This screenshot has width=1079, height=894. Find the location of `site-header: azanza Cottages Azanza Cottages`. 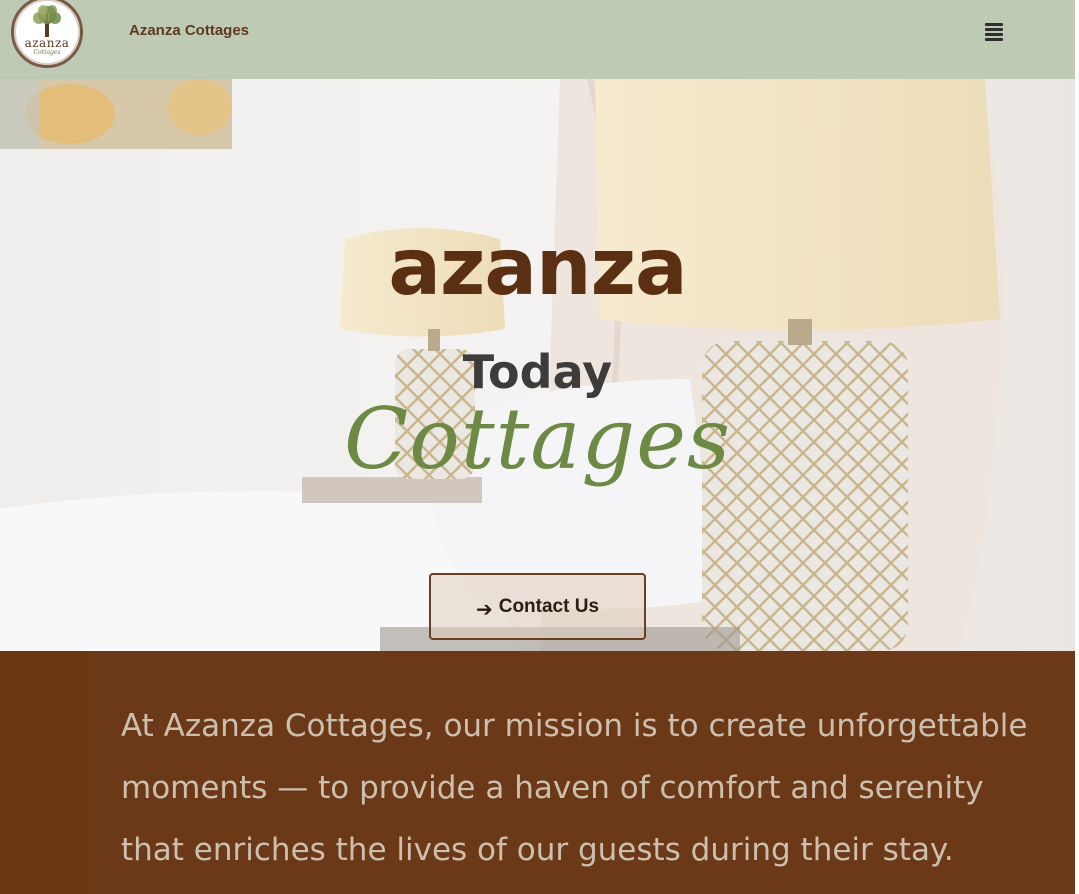

site-header: azanza Cottages Azanza Cottages is located at coordinates (537, 39).